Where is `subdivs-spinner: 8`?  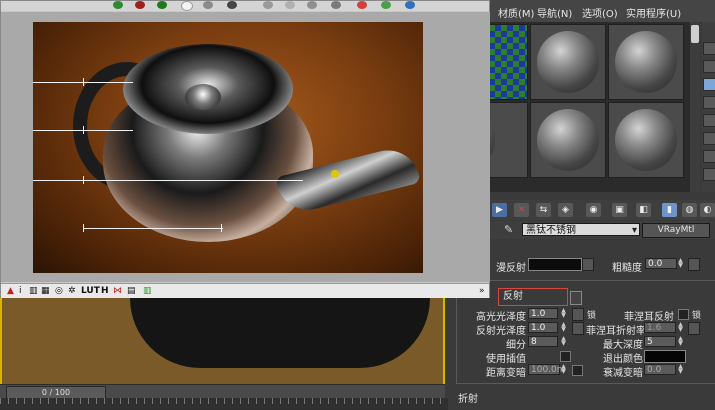 subdivs-spinner: 8 is located at coordinates (543, 341).